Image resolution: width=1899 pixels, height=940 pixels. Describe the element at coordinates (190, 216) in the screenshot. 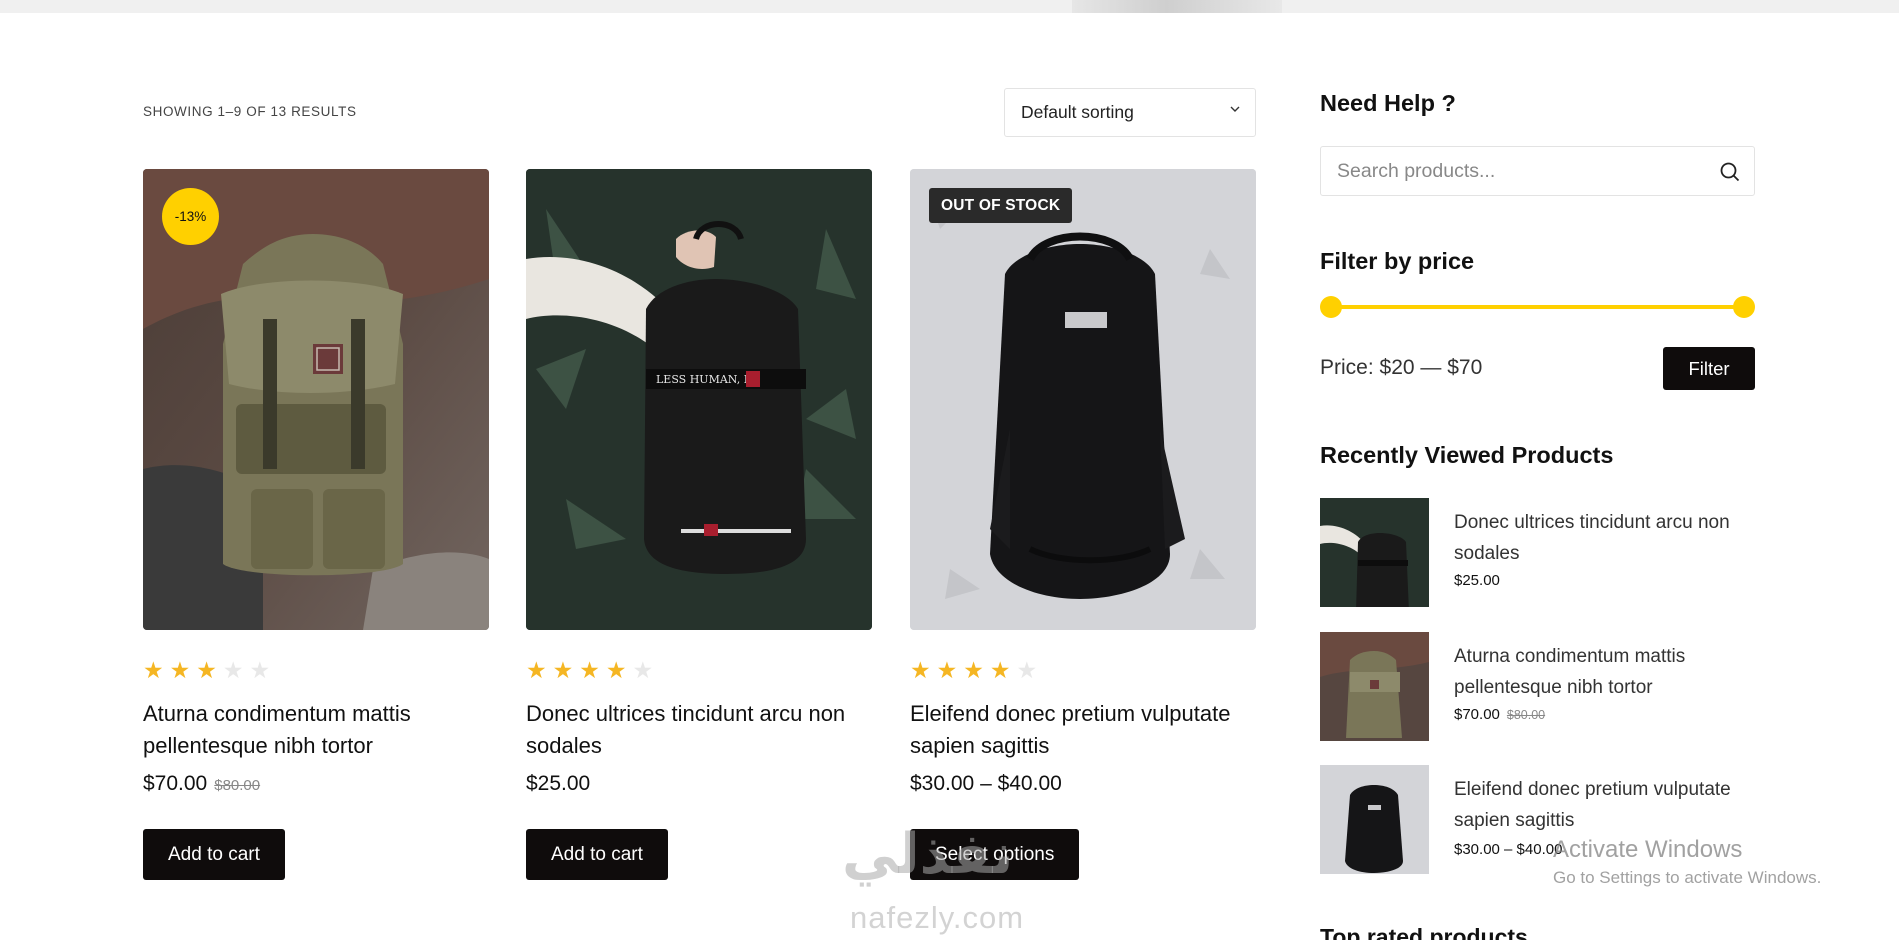

I see `sale-badge: -13%` at that location.